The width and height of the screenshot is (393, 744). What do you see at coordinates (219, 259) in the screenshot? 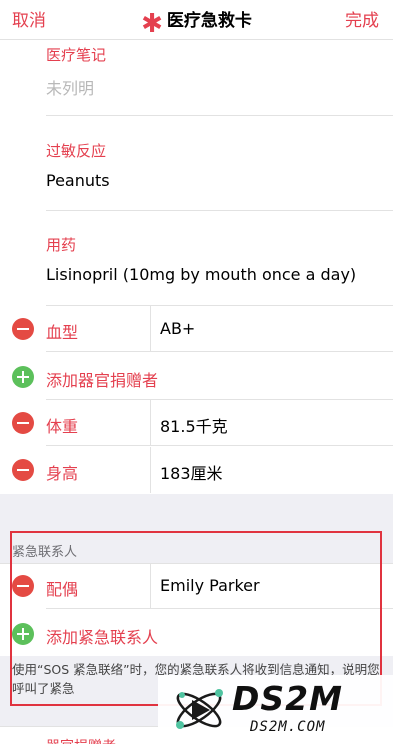
I see `medications-field: 用药 Lisinopril (10mg by mouth once a day)` at bounding box center [219, 259].